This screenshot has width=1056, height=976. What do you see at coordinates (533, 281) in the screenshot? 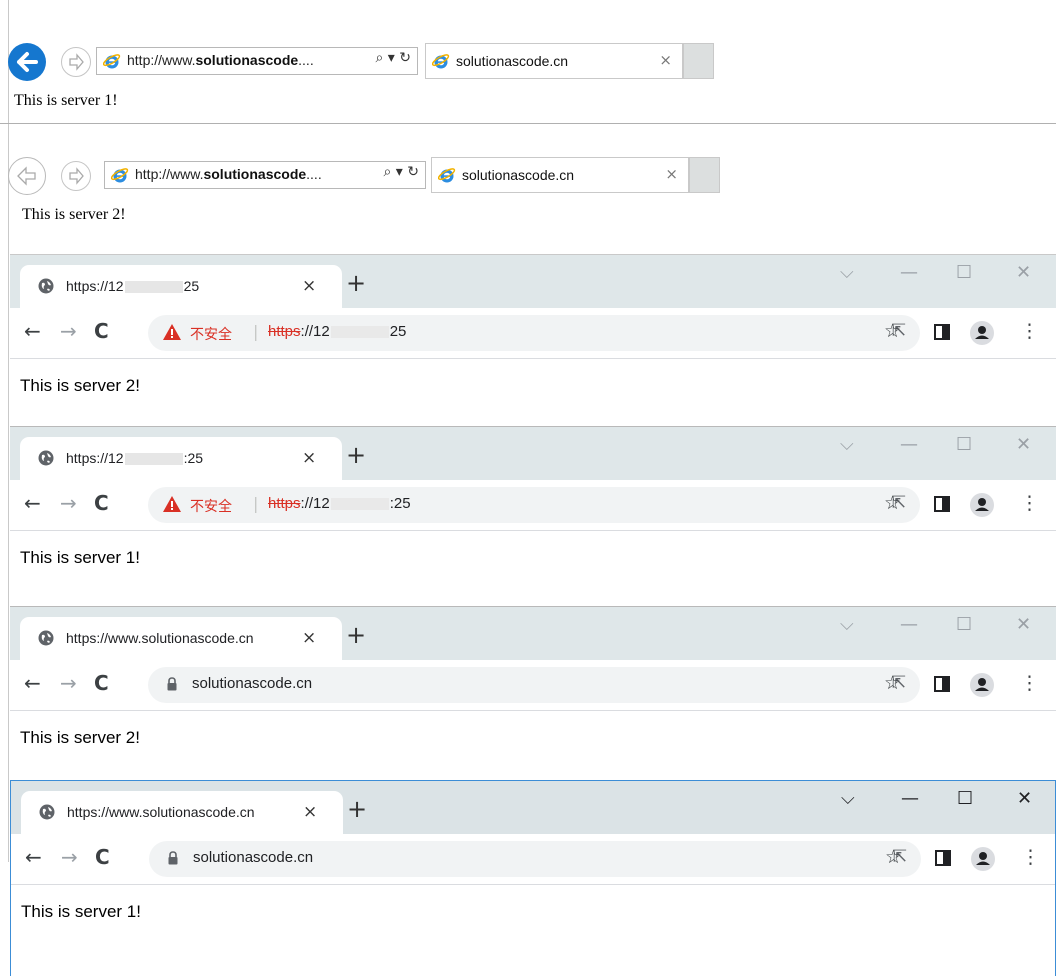
I see `tab-strip: https://12 25 × + ⌵ — ☐ ✕` at bounding box center [533, 281].